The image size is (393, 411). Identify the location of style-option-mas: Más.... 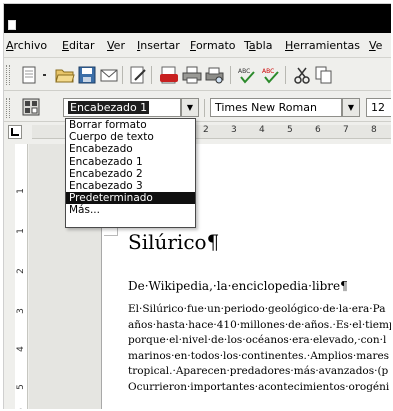
(130, 210).